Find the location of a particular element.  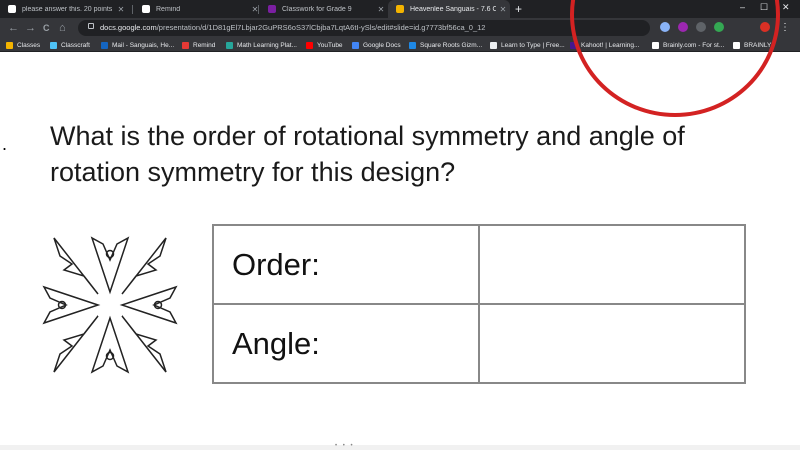

bookmark-classcraft: Classcraft is located at coordinates (70, 45).